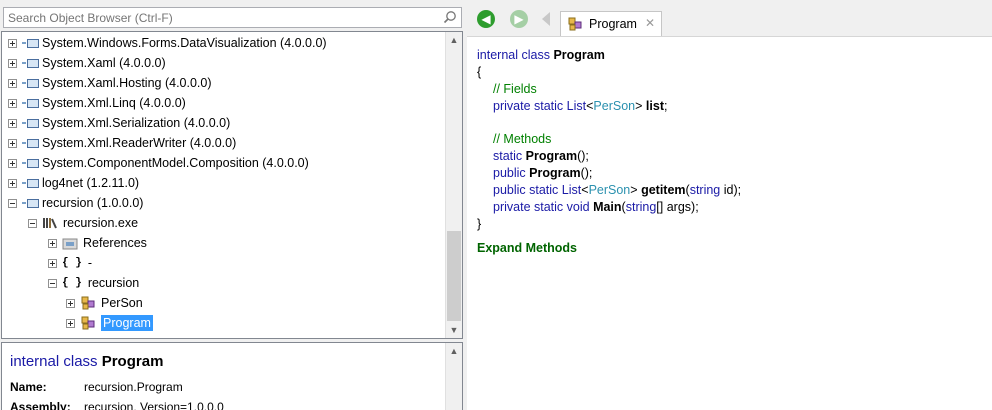 The image size is (992, 410). Describe the element at coordinates (97, 103) in the screenshot. I see `tree-item: System.Xml.Linq (4.0.0.0)` at that location.